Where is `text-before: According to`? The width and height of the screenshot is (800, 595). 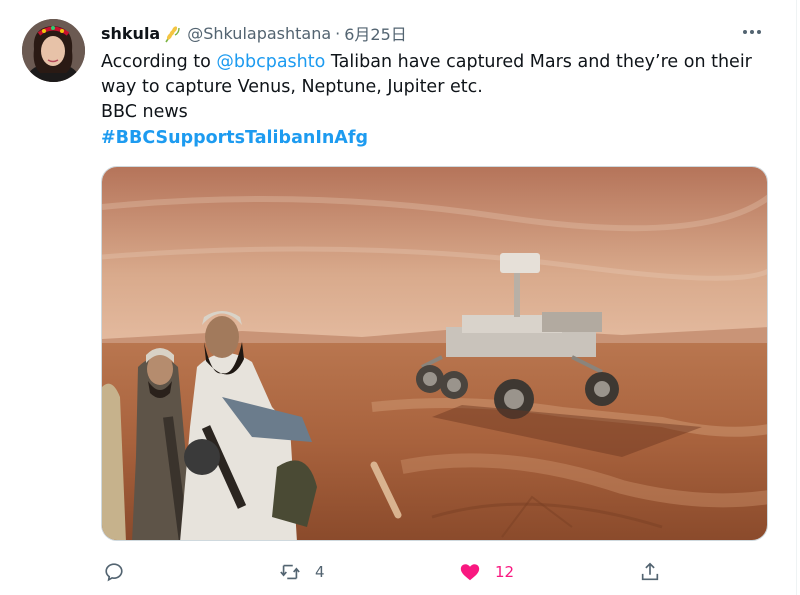
text-before: According to is located at coordinates (159, 62).